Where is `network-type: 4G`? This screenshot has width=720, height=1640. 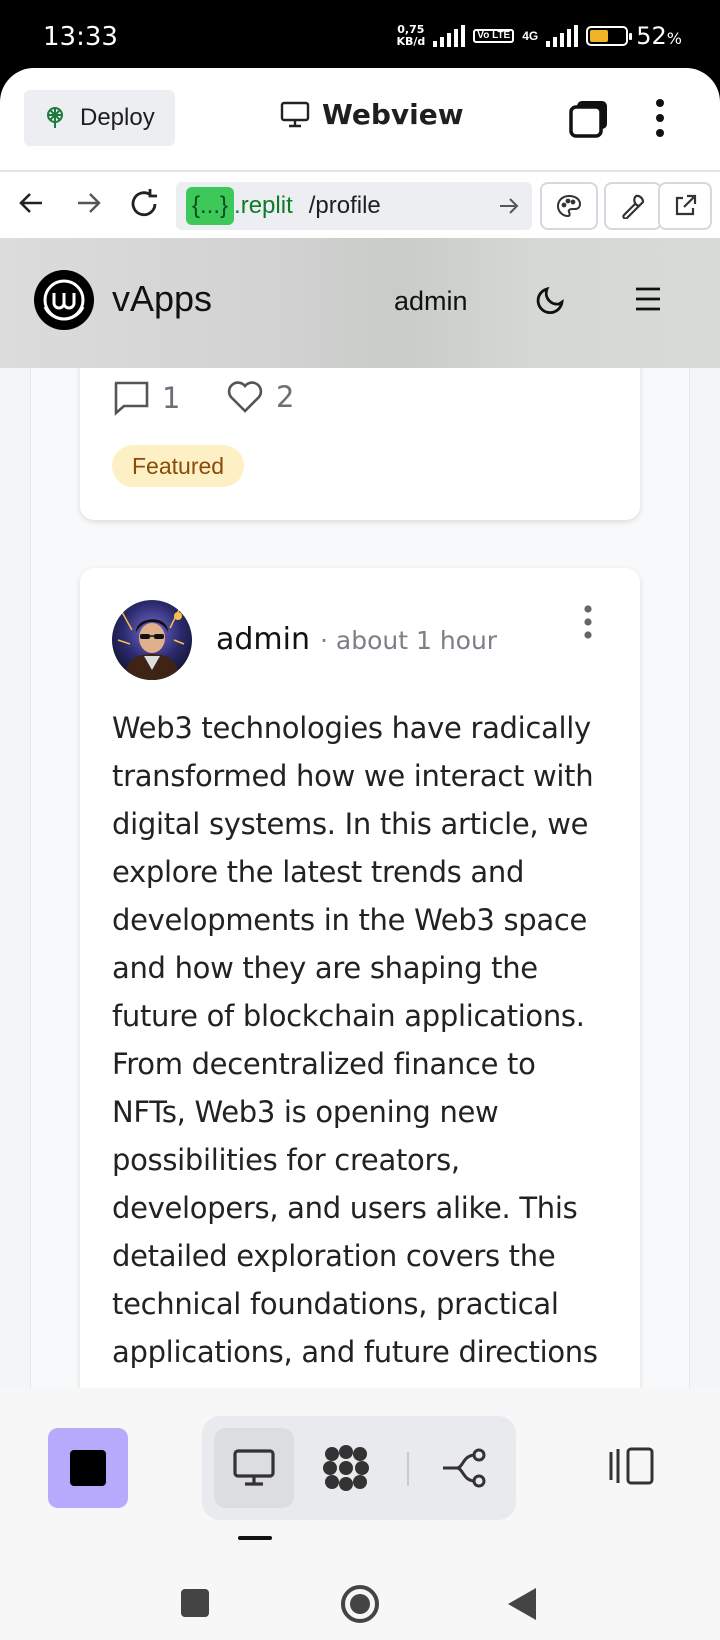
network-type: 4G is located at coordinates (530, 36).